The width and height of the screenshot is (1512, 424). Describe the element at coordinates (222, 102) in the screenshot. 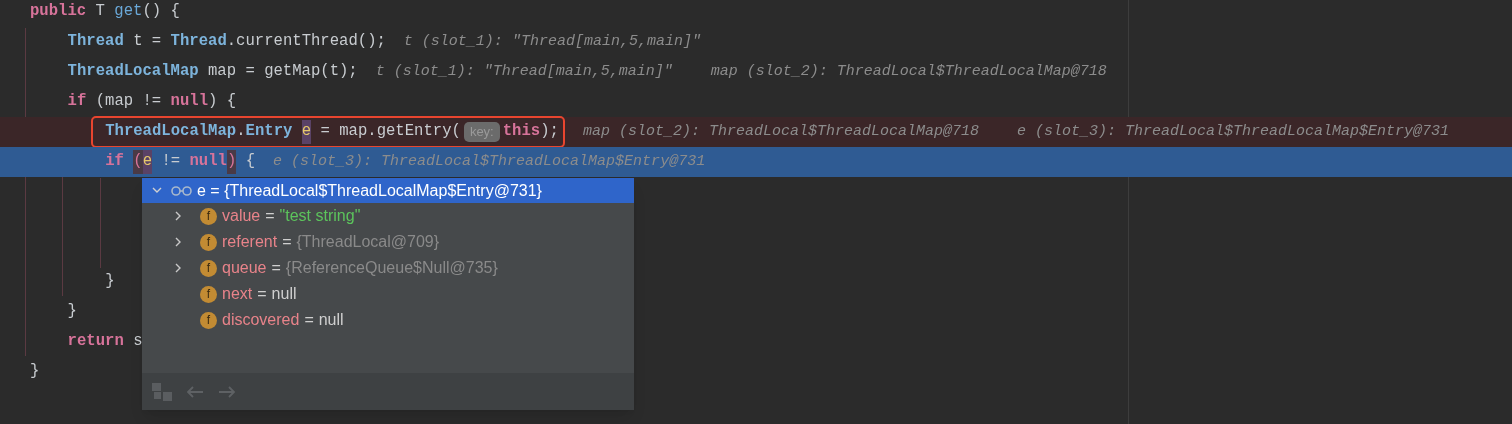

I see `code-text: ) {` at that location.